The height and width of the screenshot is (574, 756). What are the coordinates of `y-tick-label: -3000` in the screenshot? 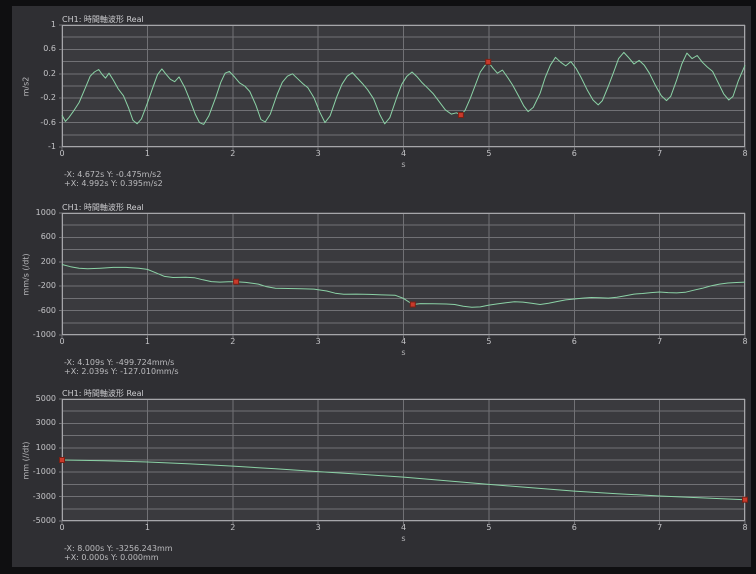 It's located at (44, 496).